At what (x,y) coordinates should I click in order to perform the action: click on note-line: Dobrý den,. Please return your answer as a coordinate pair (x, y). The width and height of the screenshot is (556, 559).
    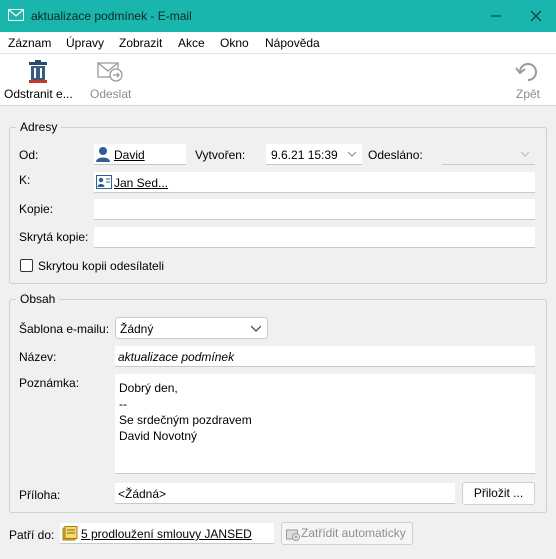
    Looking at the image, I should click on (148, 388).